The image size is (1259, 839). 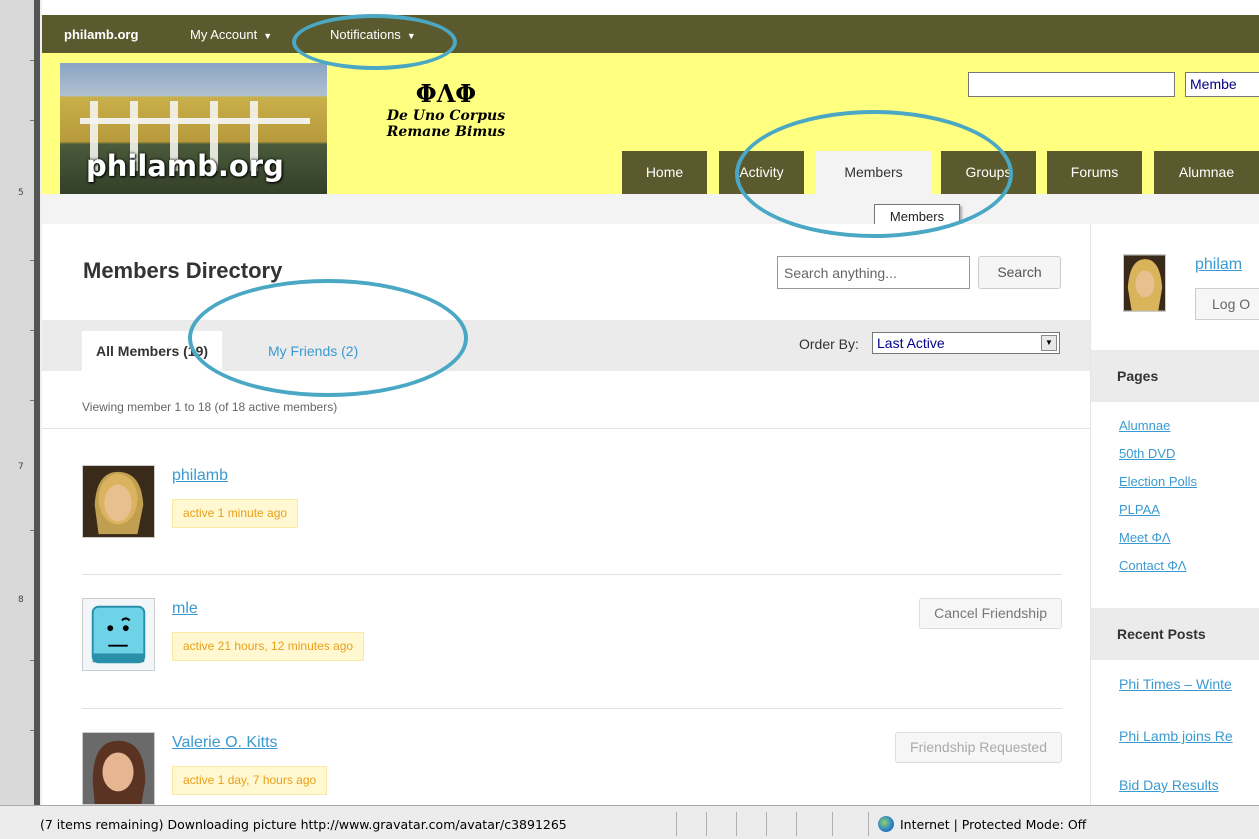 I want to click on order-by-label: Order By:, so click(x=829, y=344).